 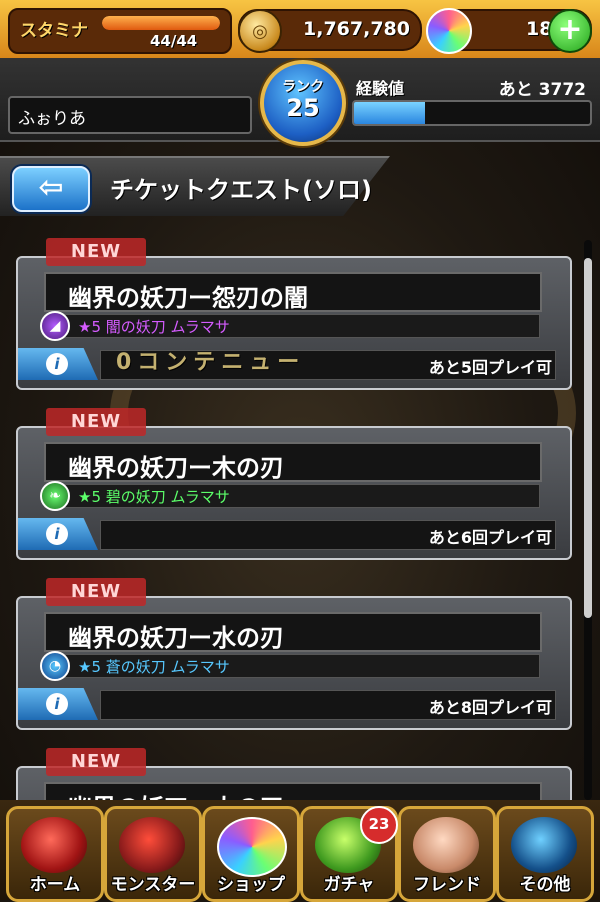 I want to click on back-button: ⇦, so click(x=51, y=189).